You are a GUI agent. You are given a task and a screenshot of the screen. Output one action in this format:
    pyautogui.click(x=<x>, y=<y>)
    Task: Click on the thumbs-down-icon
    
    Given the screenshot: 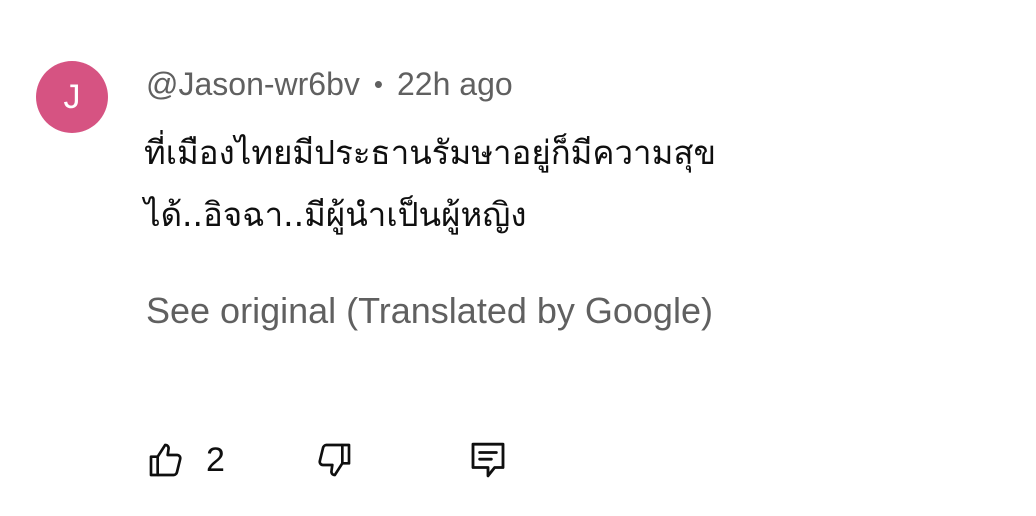 What is the action you would take?
    pyautogui.click(x=334, y=460)
    